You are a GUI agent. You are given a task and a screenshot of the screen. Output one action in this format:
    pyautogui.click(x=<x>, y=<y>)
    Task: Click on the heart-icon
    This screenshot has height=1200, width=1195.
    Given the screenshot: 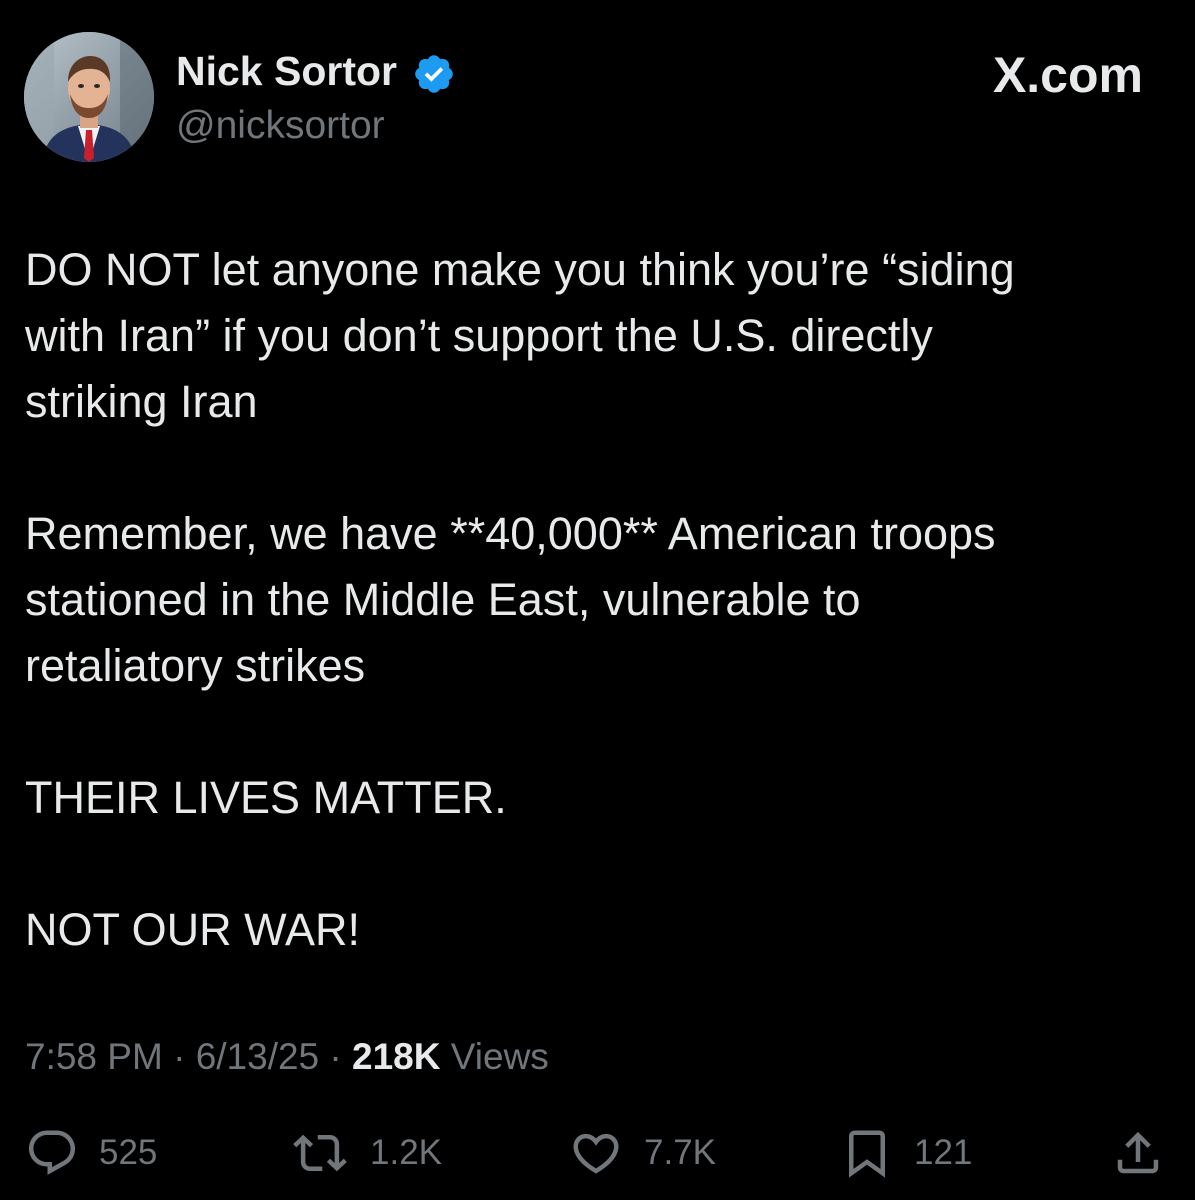 What is the action you would take?
    pyautogui.click(x=596, y=1153)
    